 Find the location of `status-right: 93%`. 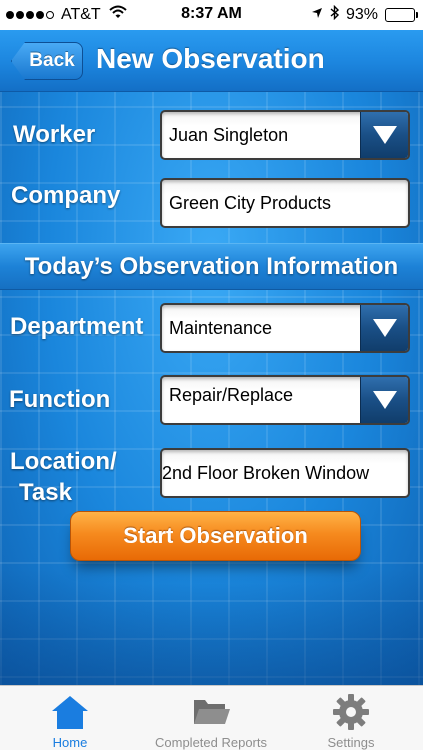

status-right: 93% is located at coordinates (364, 14).